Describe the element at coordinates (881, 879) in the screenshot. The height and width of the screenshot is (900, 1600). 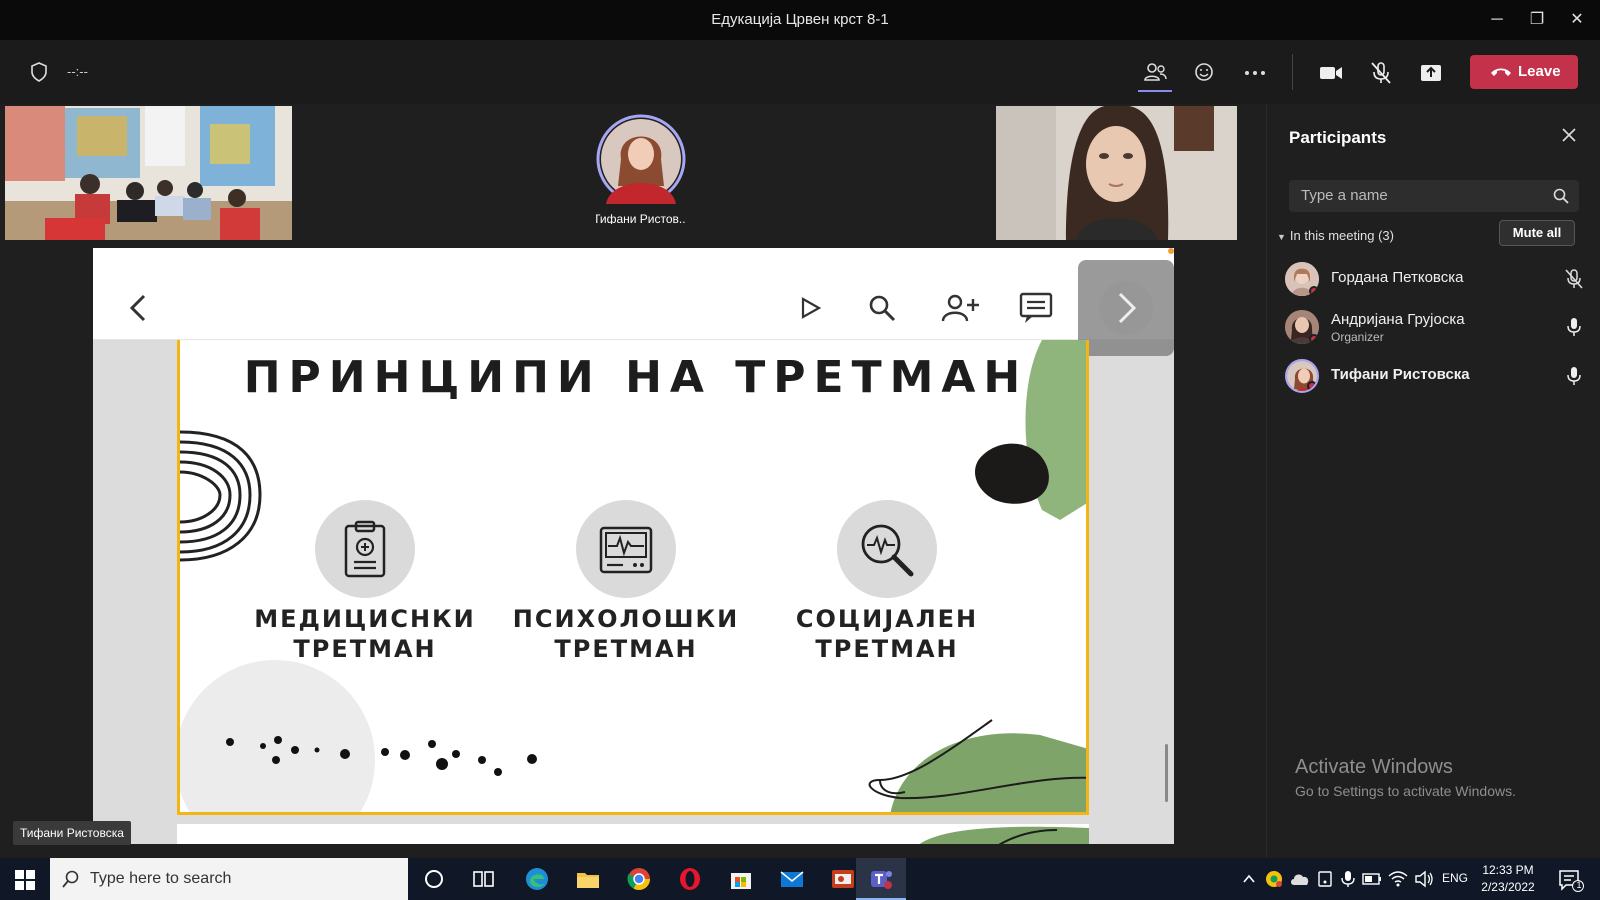
I see `teams-taskbar-button` at that location.